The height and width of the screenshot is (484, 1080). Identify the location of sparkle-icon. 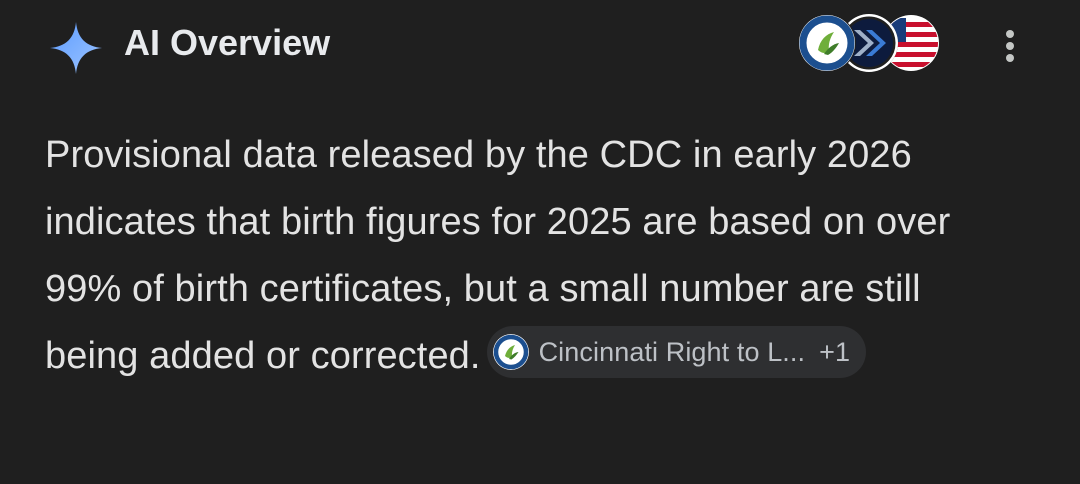
(76, 48).